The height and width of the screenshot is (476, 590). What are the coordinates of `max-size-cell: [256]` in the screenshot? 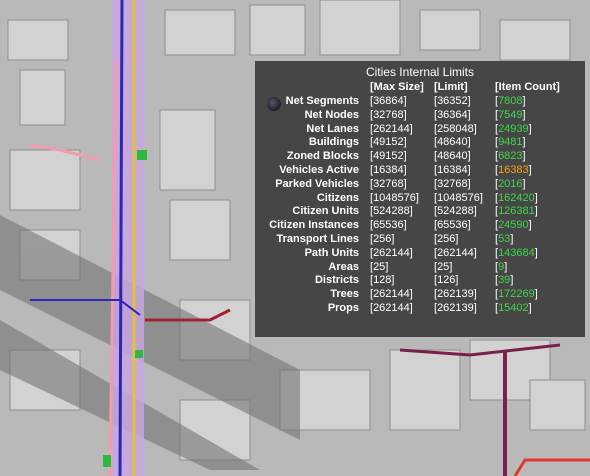 It's located at (382, 239).